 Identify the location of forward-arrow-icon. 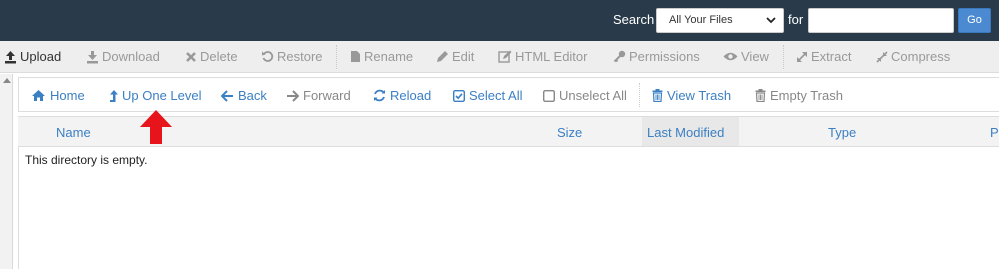
(293, 95).